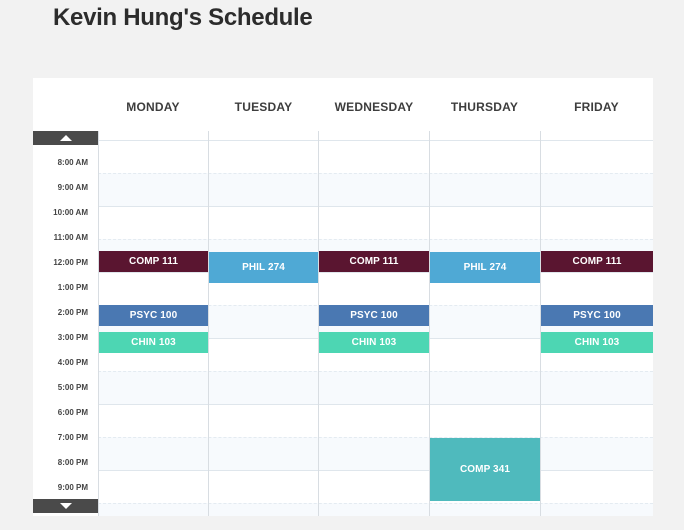  Describe the element at coordinates (72, 437) in the screenshot. I see `time-label: 7:00 PM` at that location.